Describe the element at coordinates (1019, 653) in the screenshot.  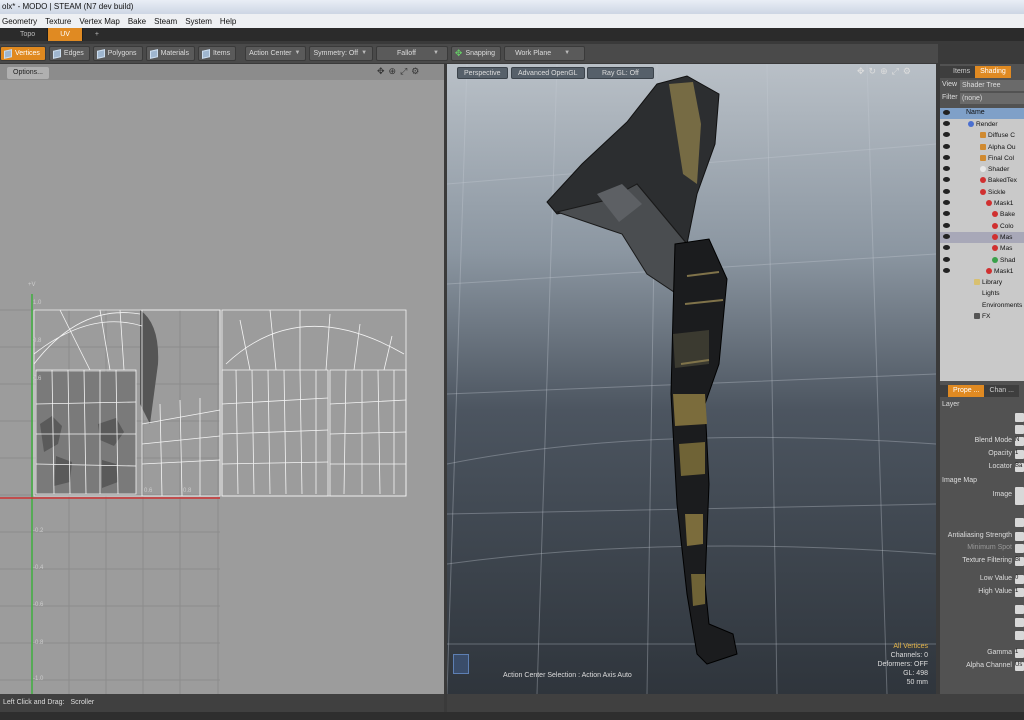
I see `gamma-field: 1` at that location.